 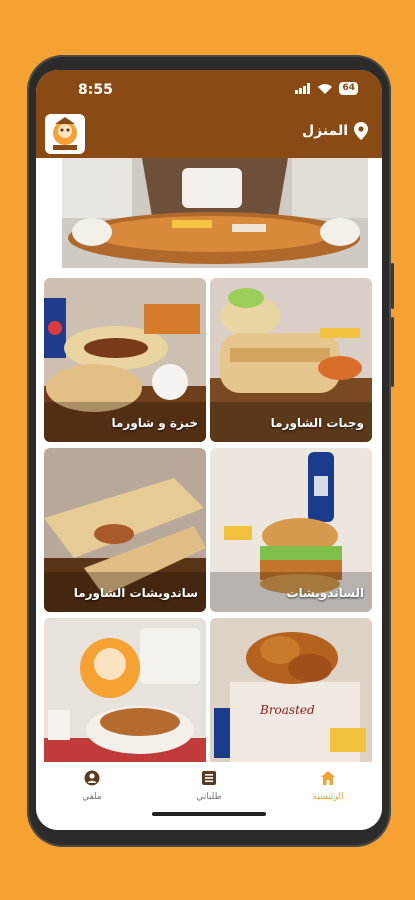 I want to click on location-selector: المنزل, so click(x=335, y=131).